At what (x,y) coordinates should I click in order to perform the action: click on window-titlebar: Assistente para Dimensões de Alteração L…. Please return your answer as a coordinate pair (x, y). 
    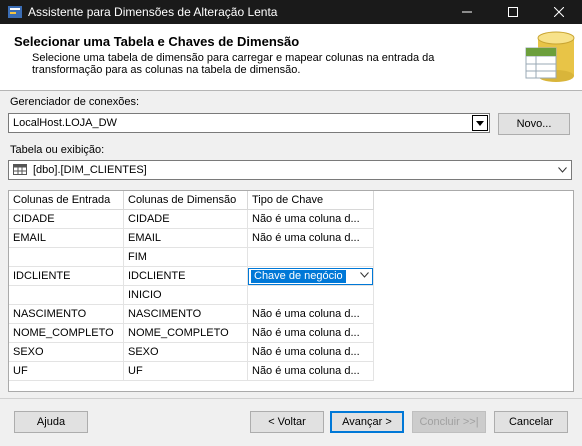
    Looking at the image, I should click on (291, 12).